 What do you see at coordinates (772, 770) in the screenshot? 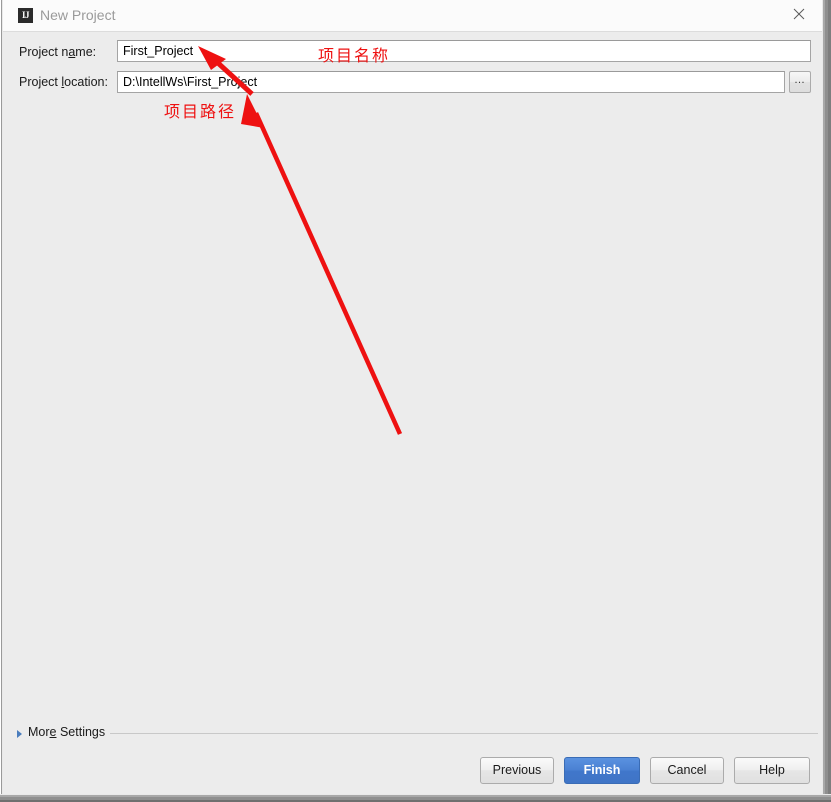
I see `help-button: Help` at bounding box center [772, 770].